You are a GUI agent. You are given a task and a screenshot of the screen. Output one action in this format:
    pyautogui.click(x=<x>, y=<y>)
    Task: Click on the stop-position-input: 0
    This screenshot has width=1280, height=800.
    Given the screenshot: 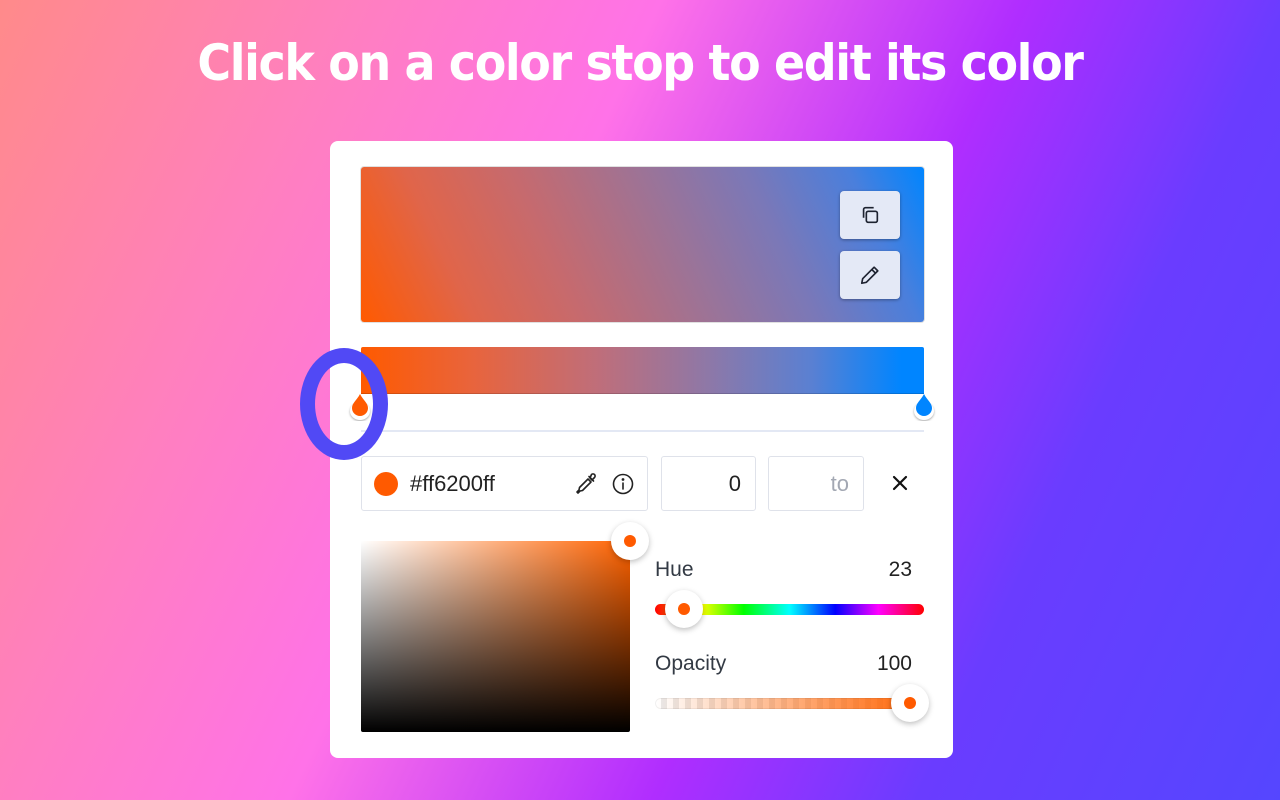 What is the action you would take?
    pyautogui.click(x=708, y=483)
    